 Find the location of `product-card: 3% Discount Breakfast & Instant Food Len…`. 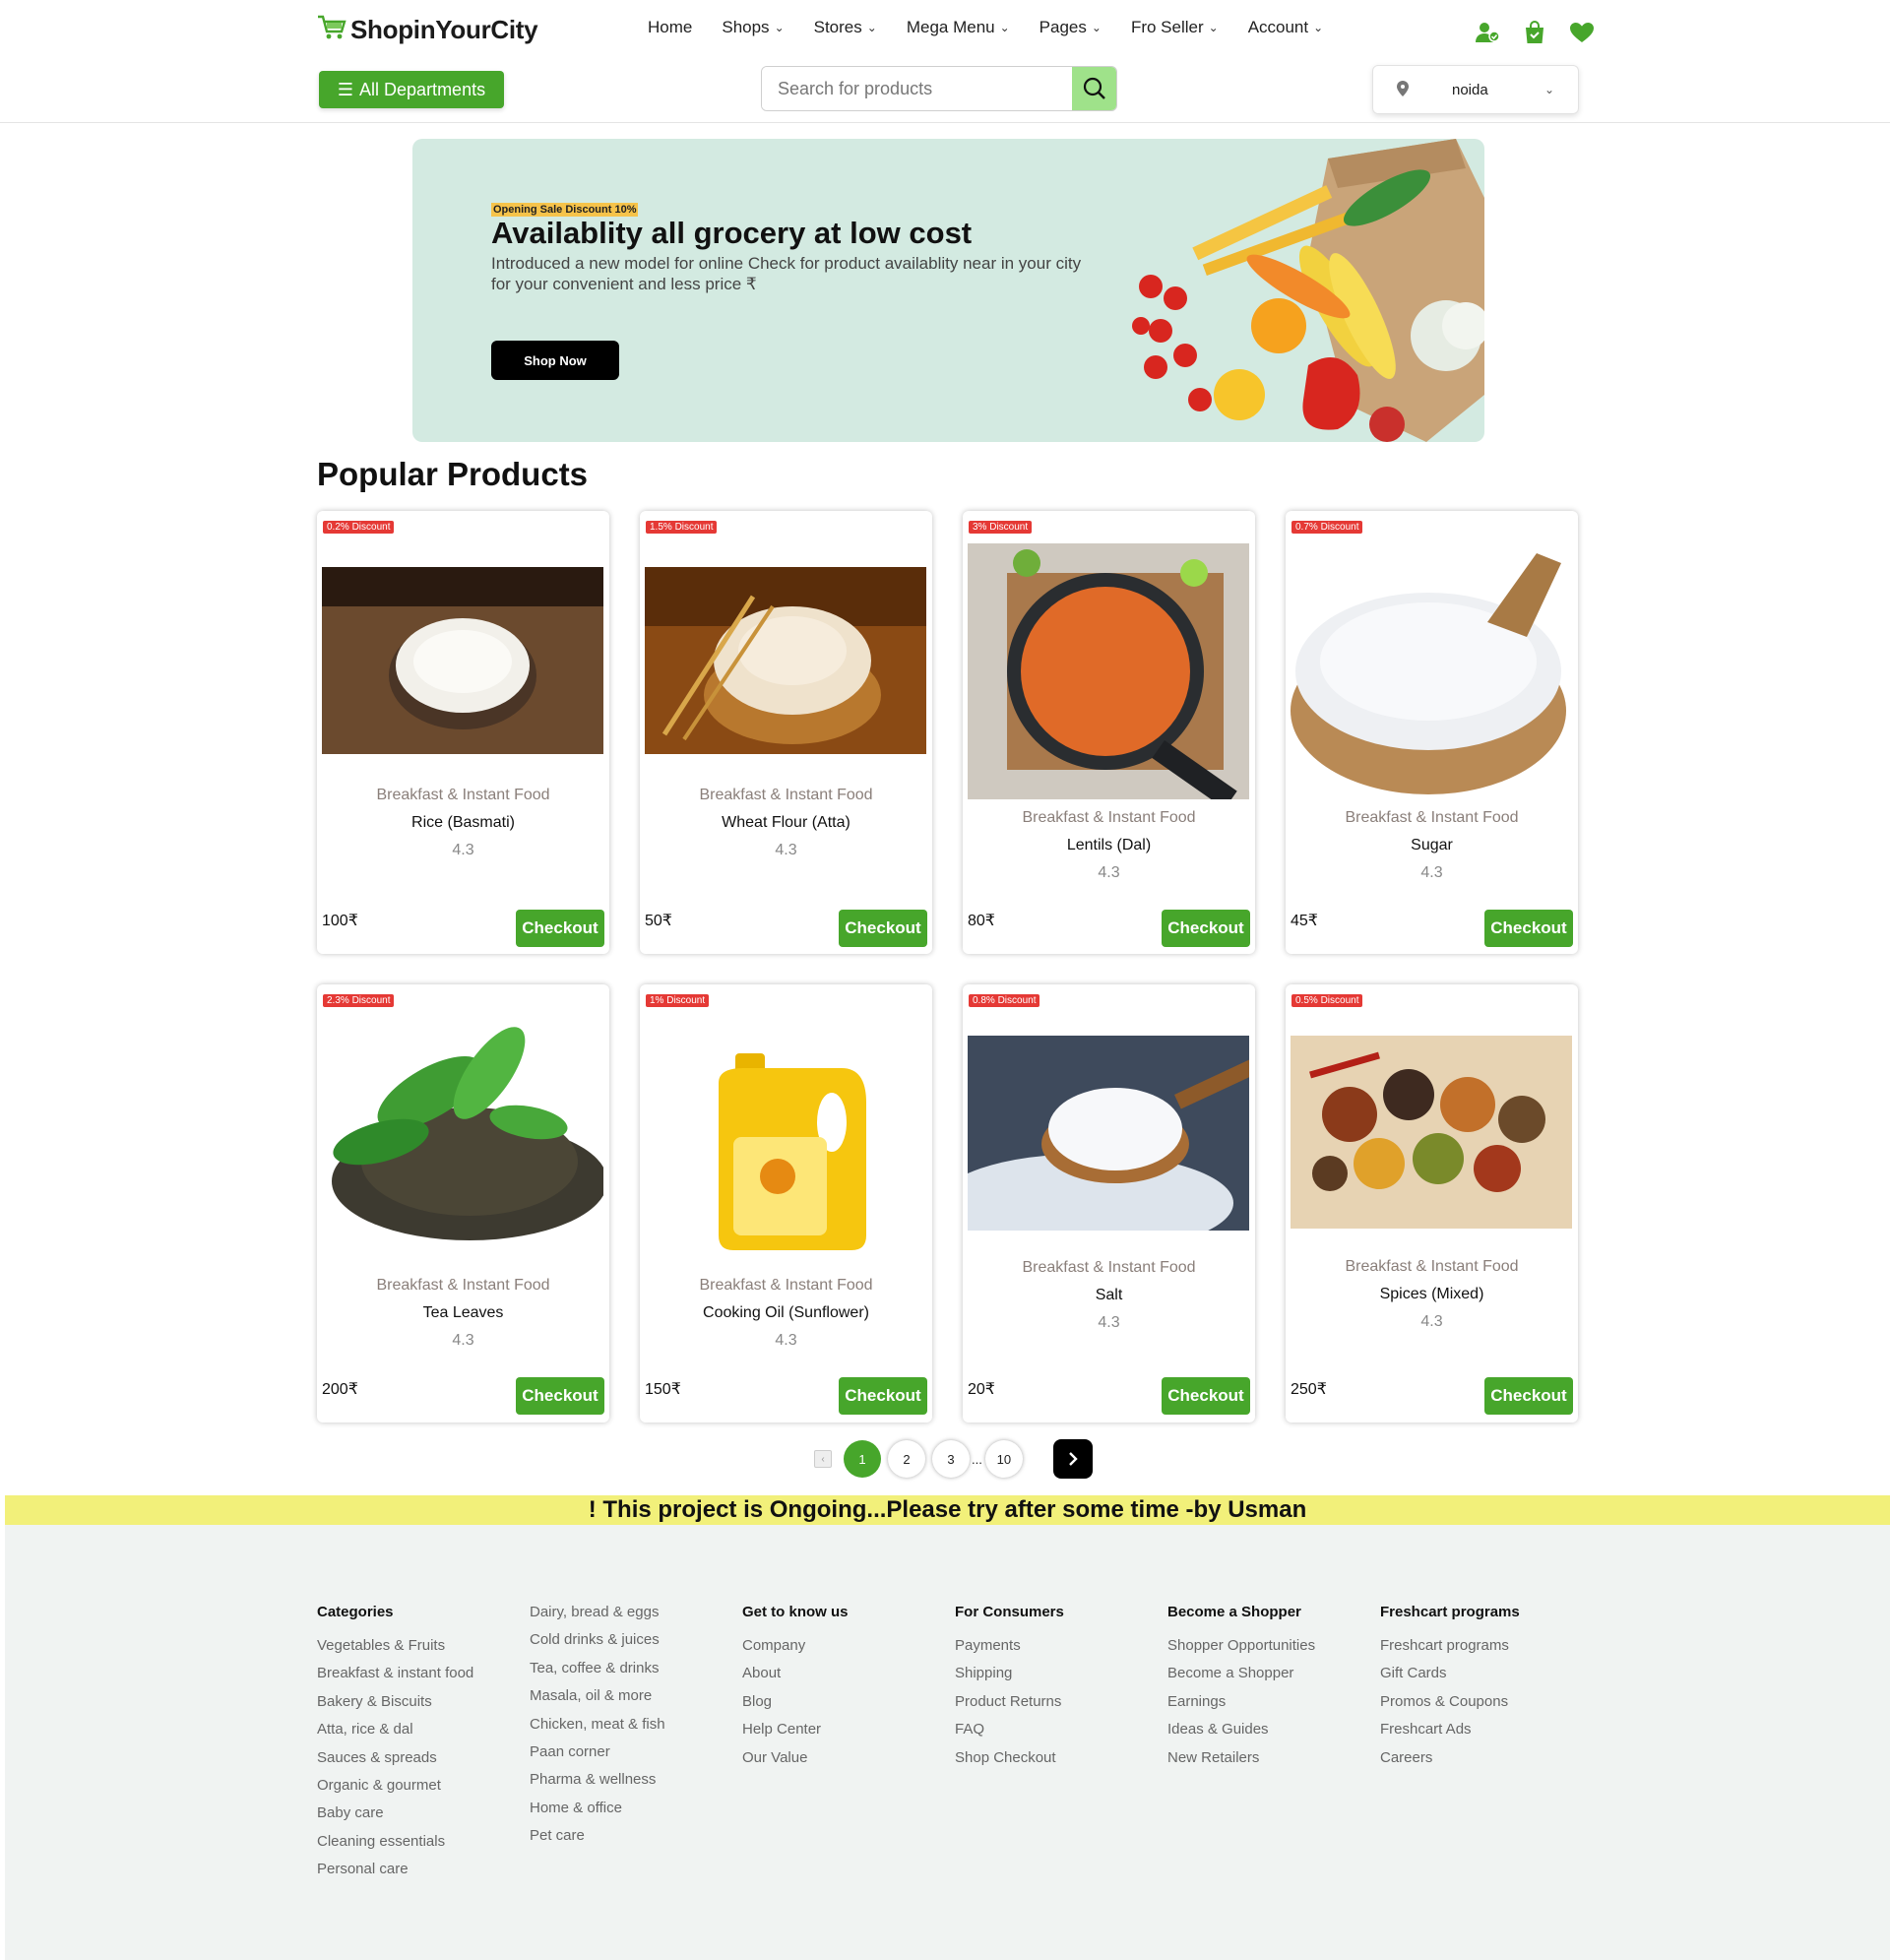

product-card: 3% Discount Breakfast & Instant Food Len… is located at coordinates (1109, 732).